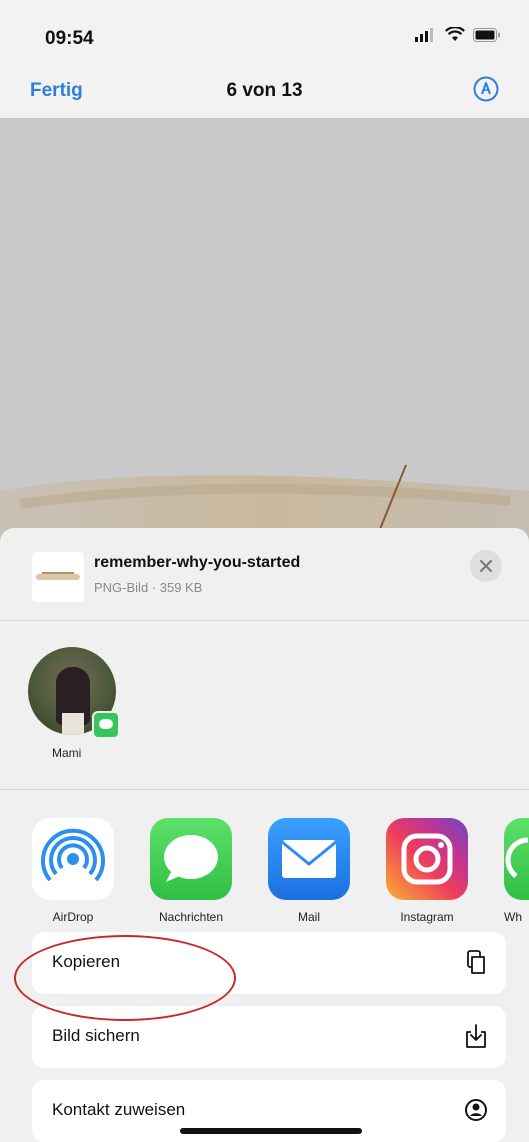 The image size is (529, 1142). Describe the element at coordinates (67, 753) in the screenshot. I see `contact-name: Mami` at that location.